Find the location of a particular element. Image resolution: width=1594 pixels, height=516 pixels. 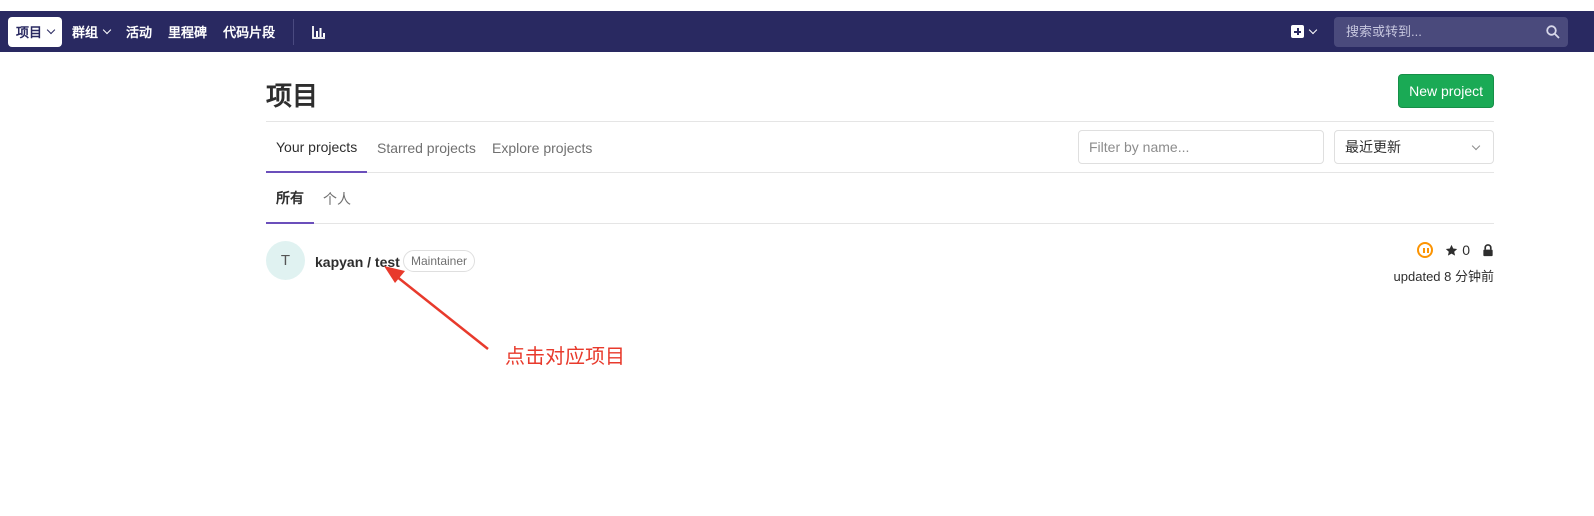

project-meta: 0 is located at coordinates (1455, 250).